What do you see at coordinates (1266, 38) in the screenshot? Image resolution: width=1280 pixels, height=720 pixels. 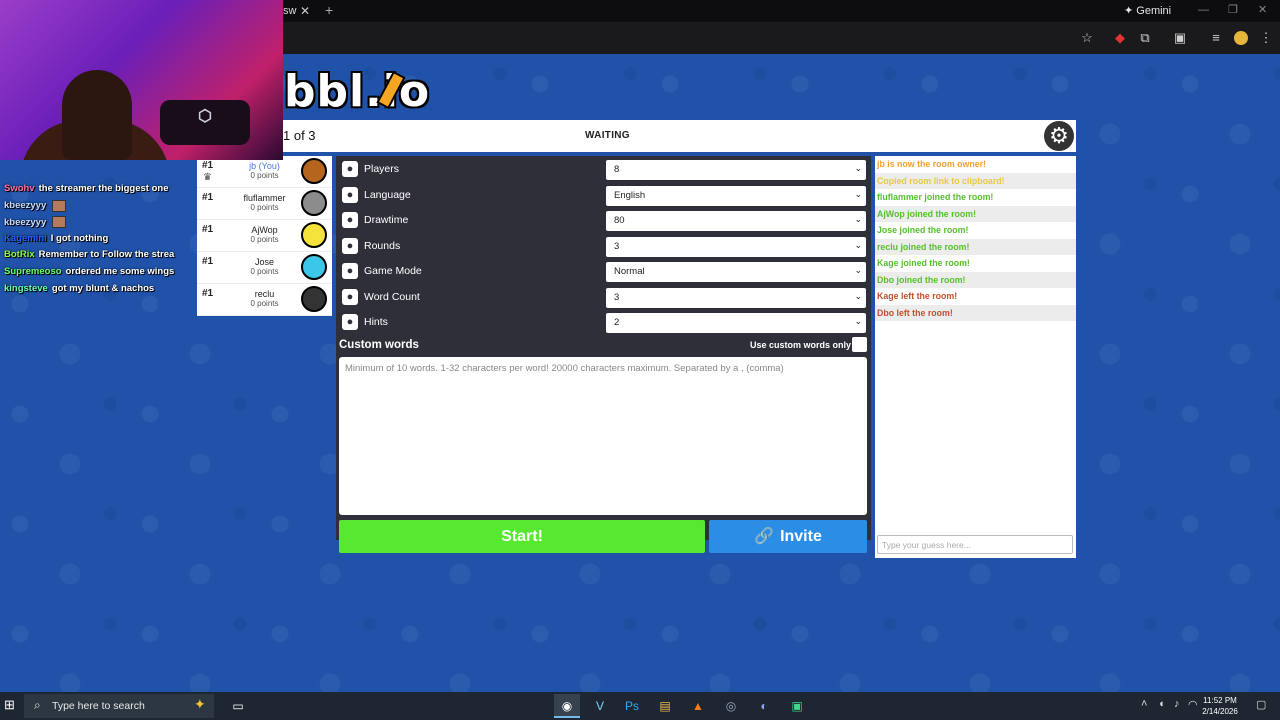 I see `menu-kebab-icon: ⋮` at bounding box center [1266, 38].